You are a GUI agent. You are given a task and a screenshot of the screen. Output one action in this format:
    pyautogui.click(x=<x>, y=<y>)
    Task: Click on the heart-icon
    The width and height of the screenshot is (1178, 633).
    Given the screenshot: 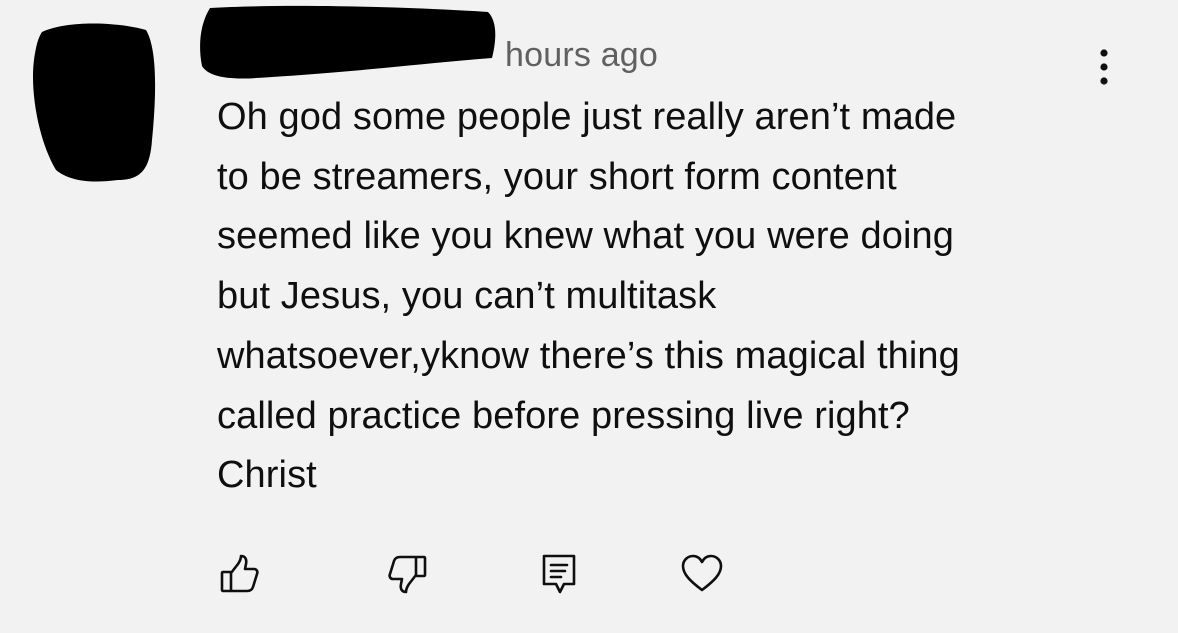 What is the action you would take?
    pyautogui.click(x=702, y=573)
    